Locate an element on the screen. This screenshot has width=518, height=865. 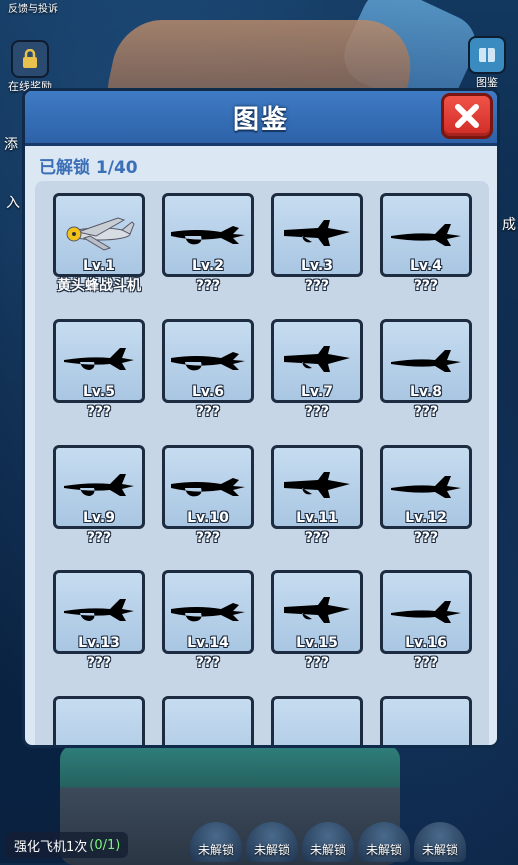
collection-card: Lv.6??? is located at coordinates (208, 369).